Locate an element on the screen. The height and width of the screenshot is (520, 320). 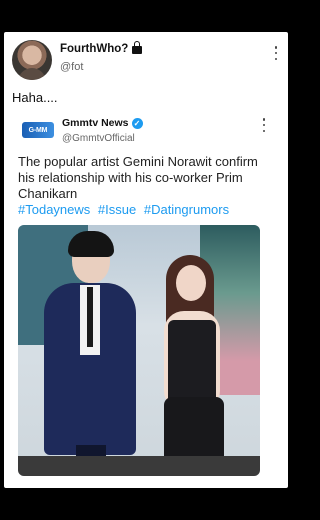
quoted-author-handle: @GmmtvOfficial is located at coordinates (98, 138).